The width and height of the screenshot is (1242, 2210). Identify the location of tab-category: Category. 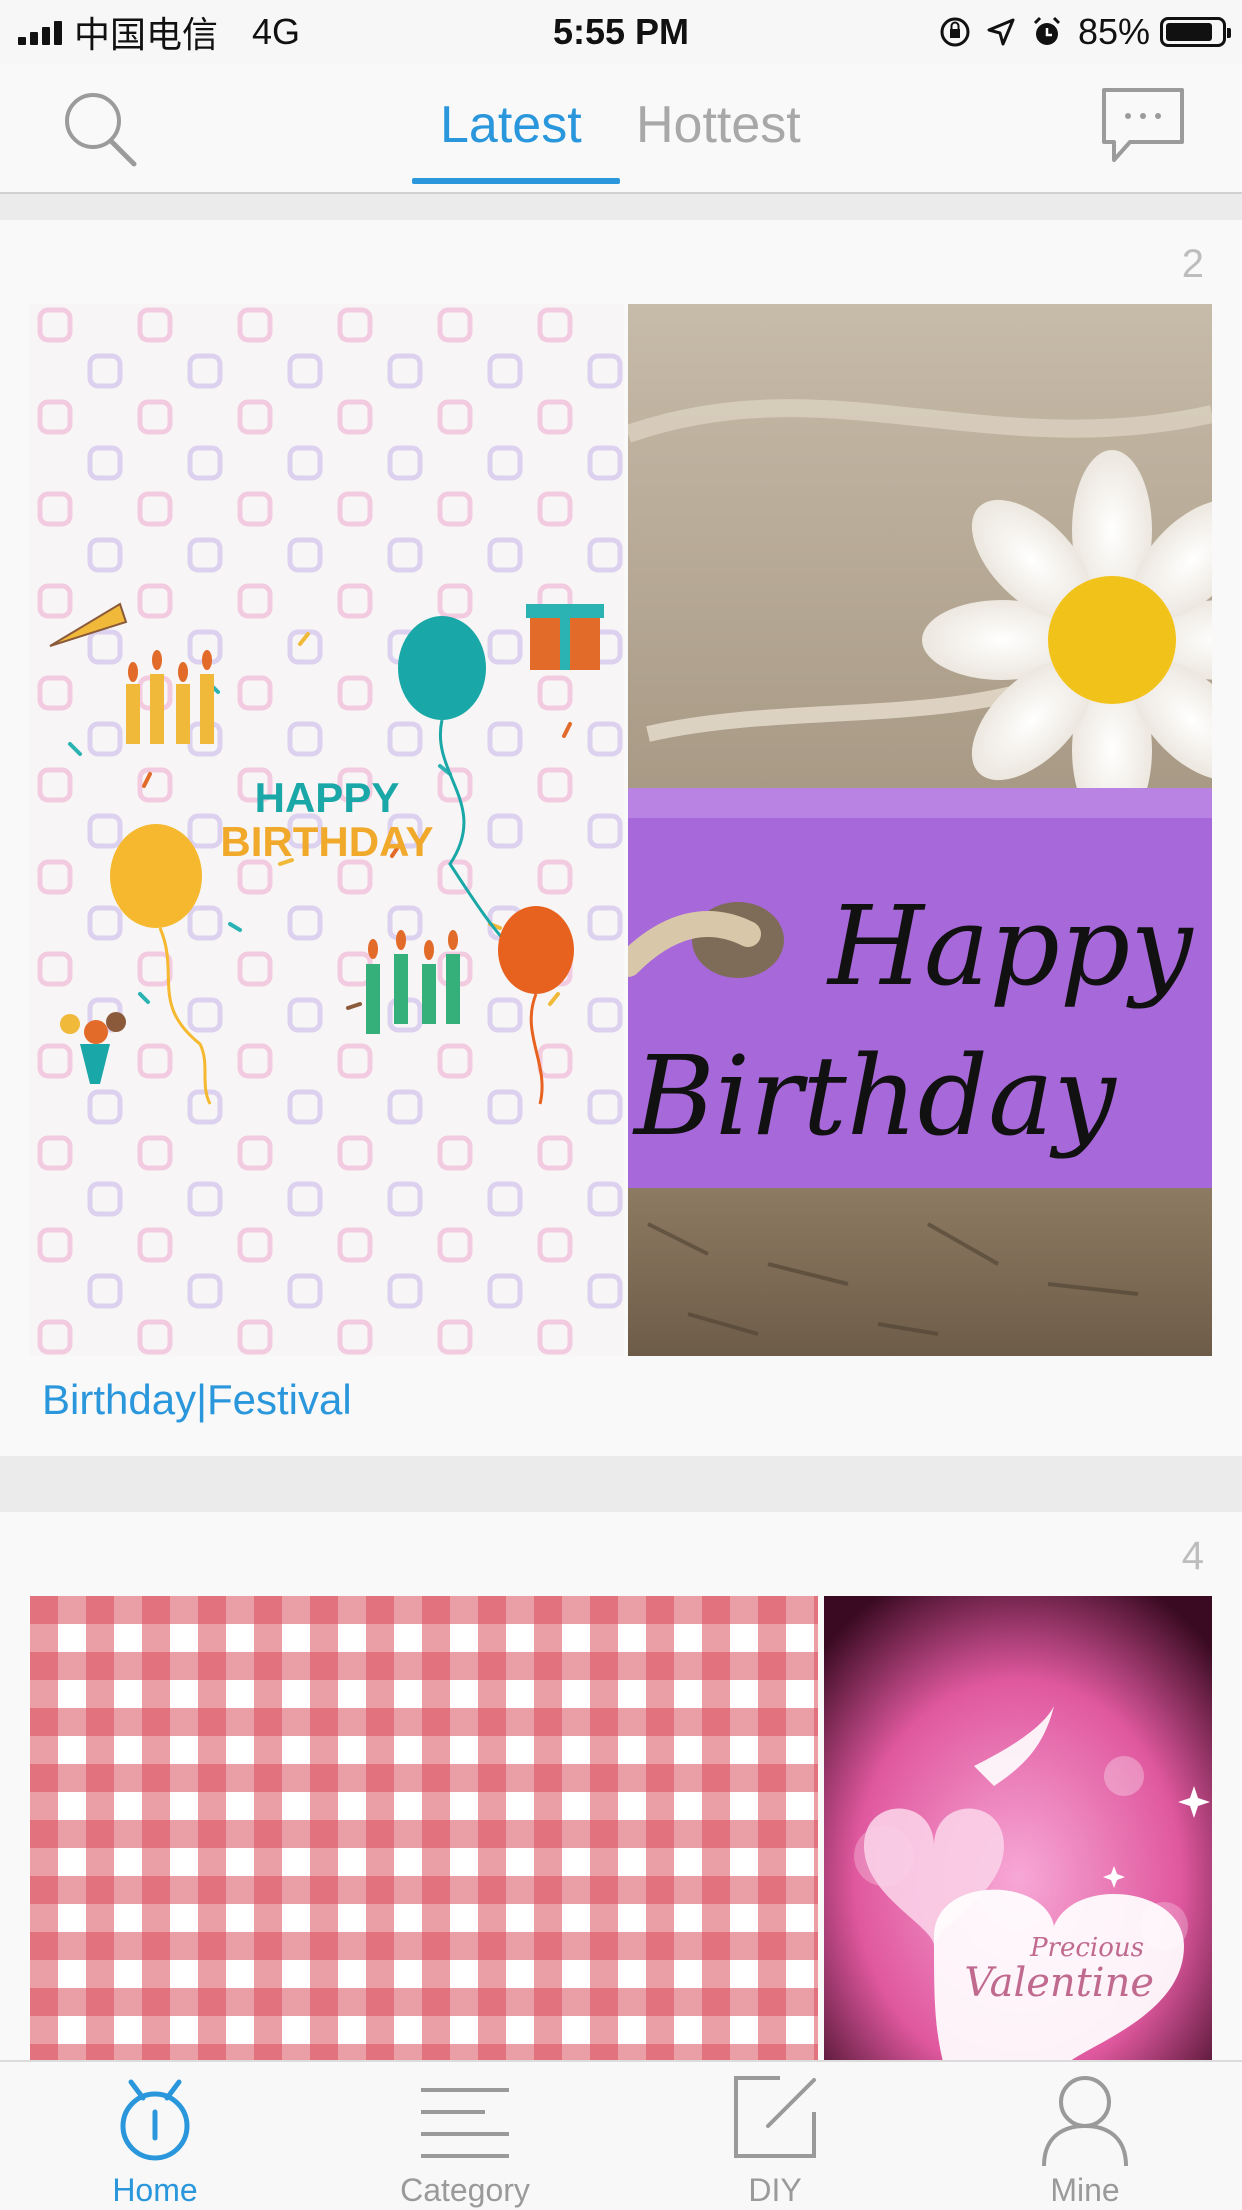
(465, 2136).